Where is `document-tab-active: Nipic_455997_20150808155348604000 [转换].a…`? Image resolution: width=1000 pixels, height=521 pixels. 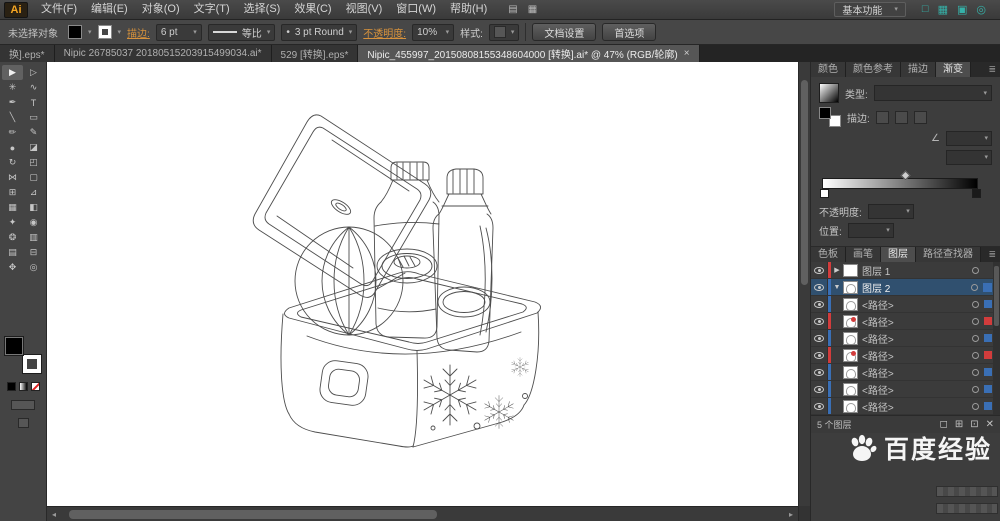
document-tab-active: Nipic_455997_20150808155348604000 [转换].a… is located at coordinates (529, 53).